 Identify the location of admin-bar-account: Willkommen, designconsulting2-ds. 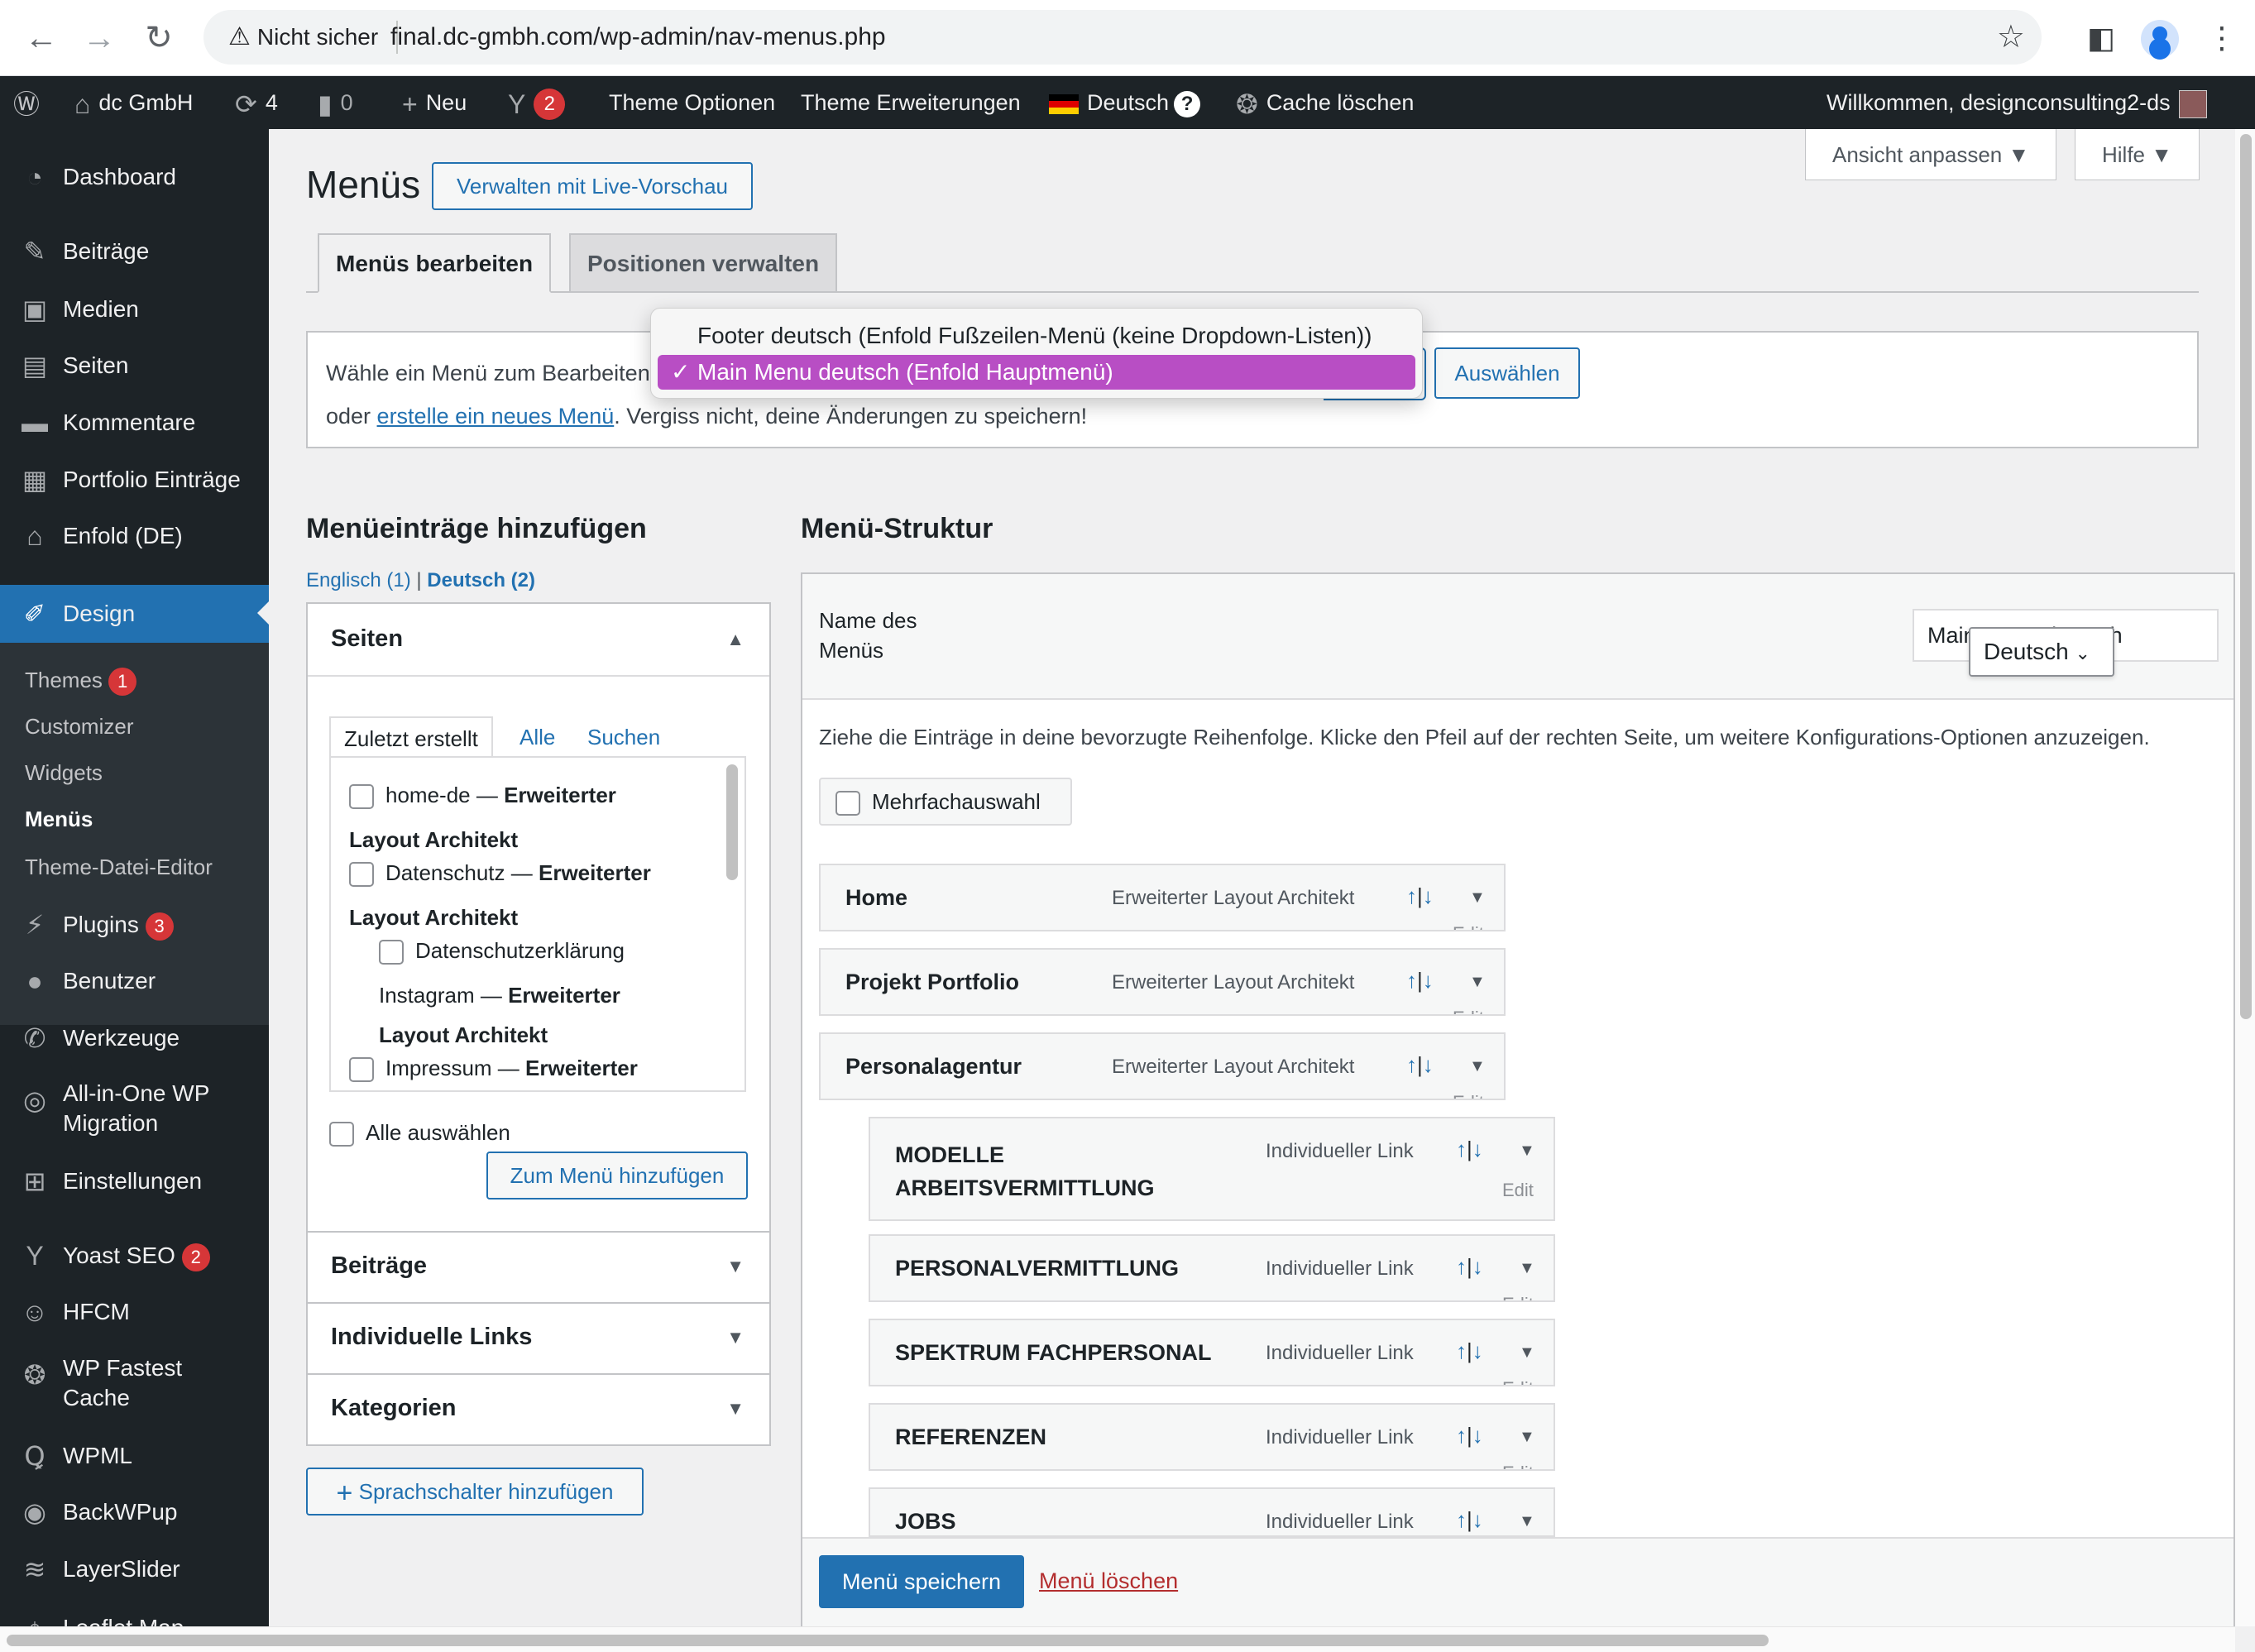
(2017, 102).